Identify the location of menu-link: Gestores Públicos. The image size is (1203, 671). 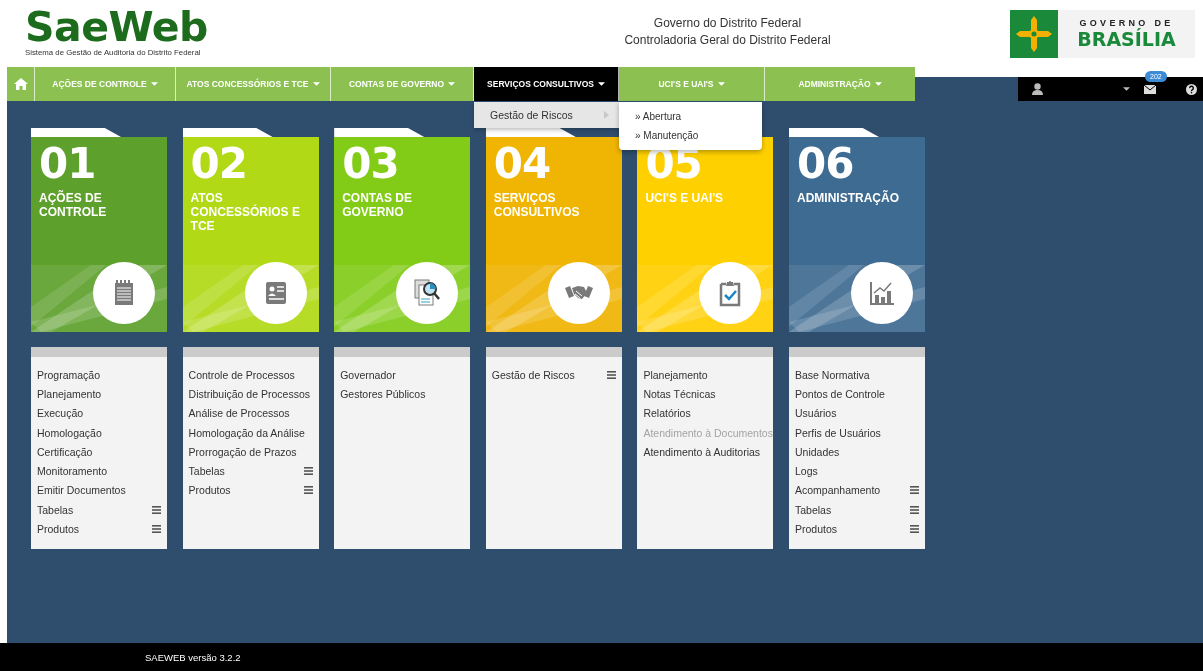
(383, 393).